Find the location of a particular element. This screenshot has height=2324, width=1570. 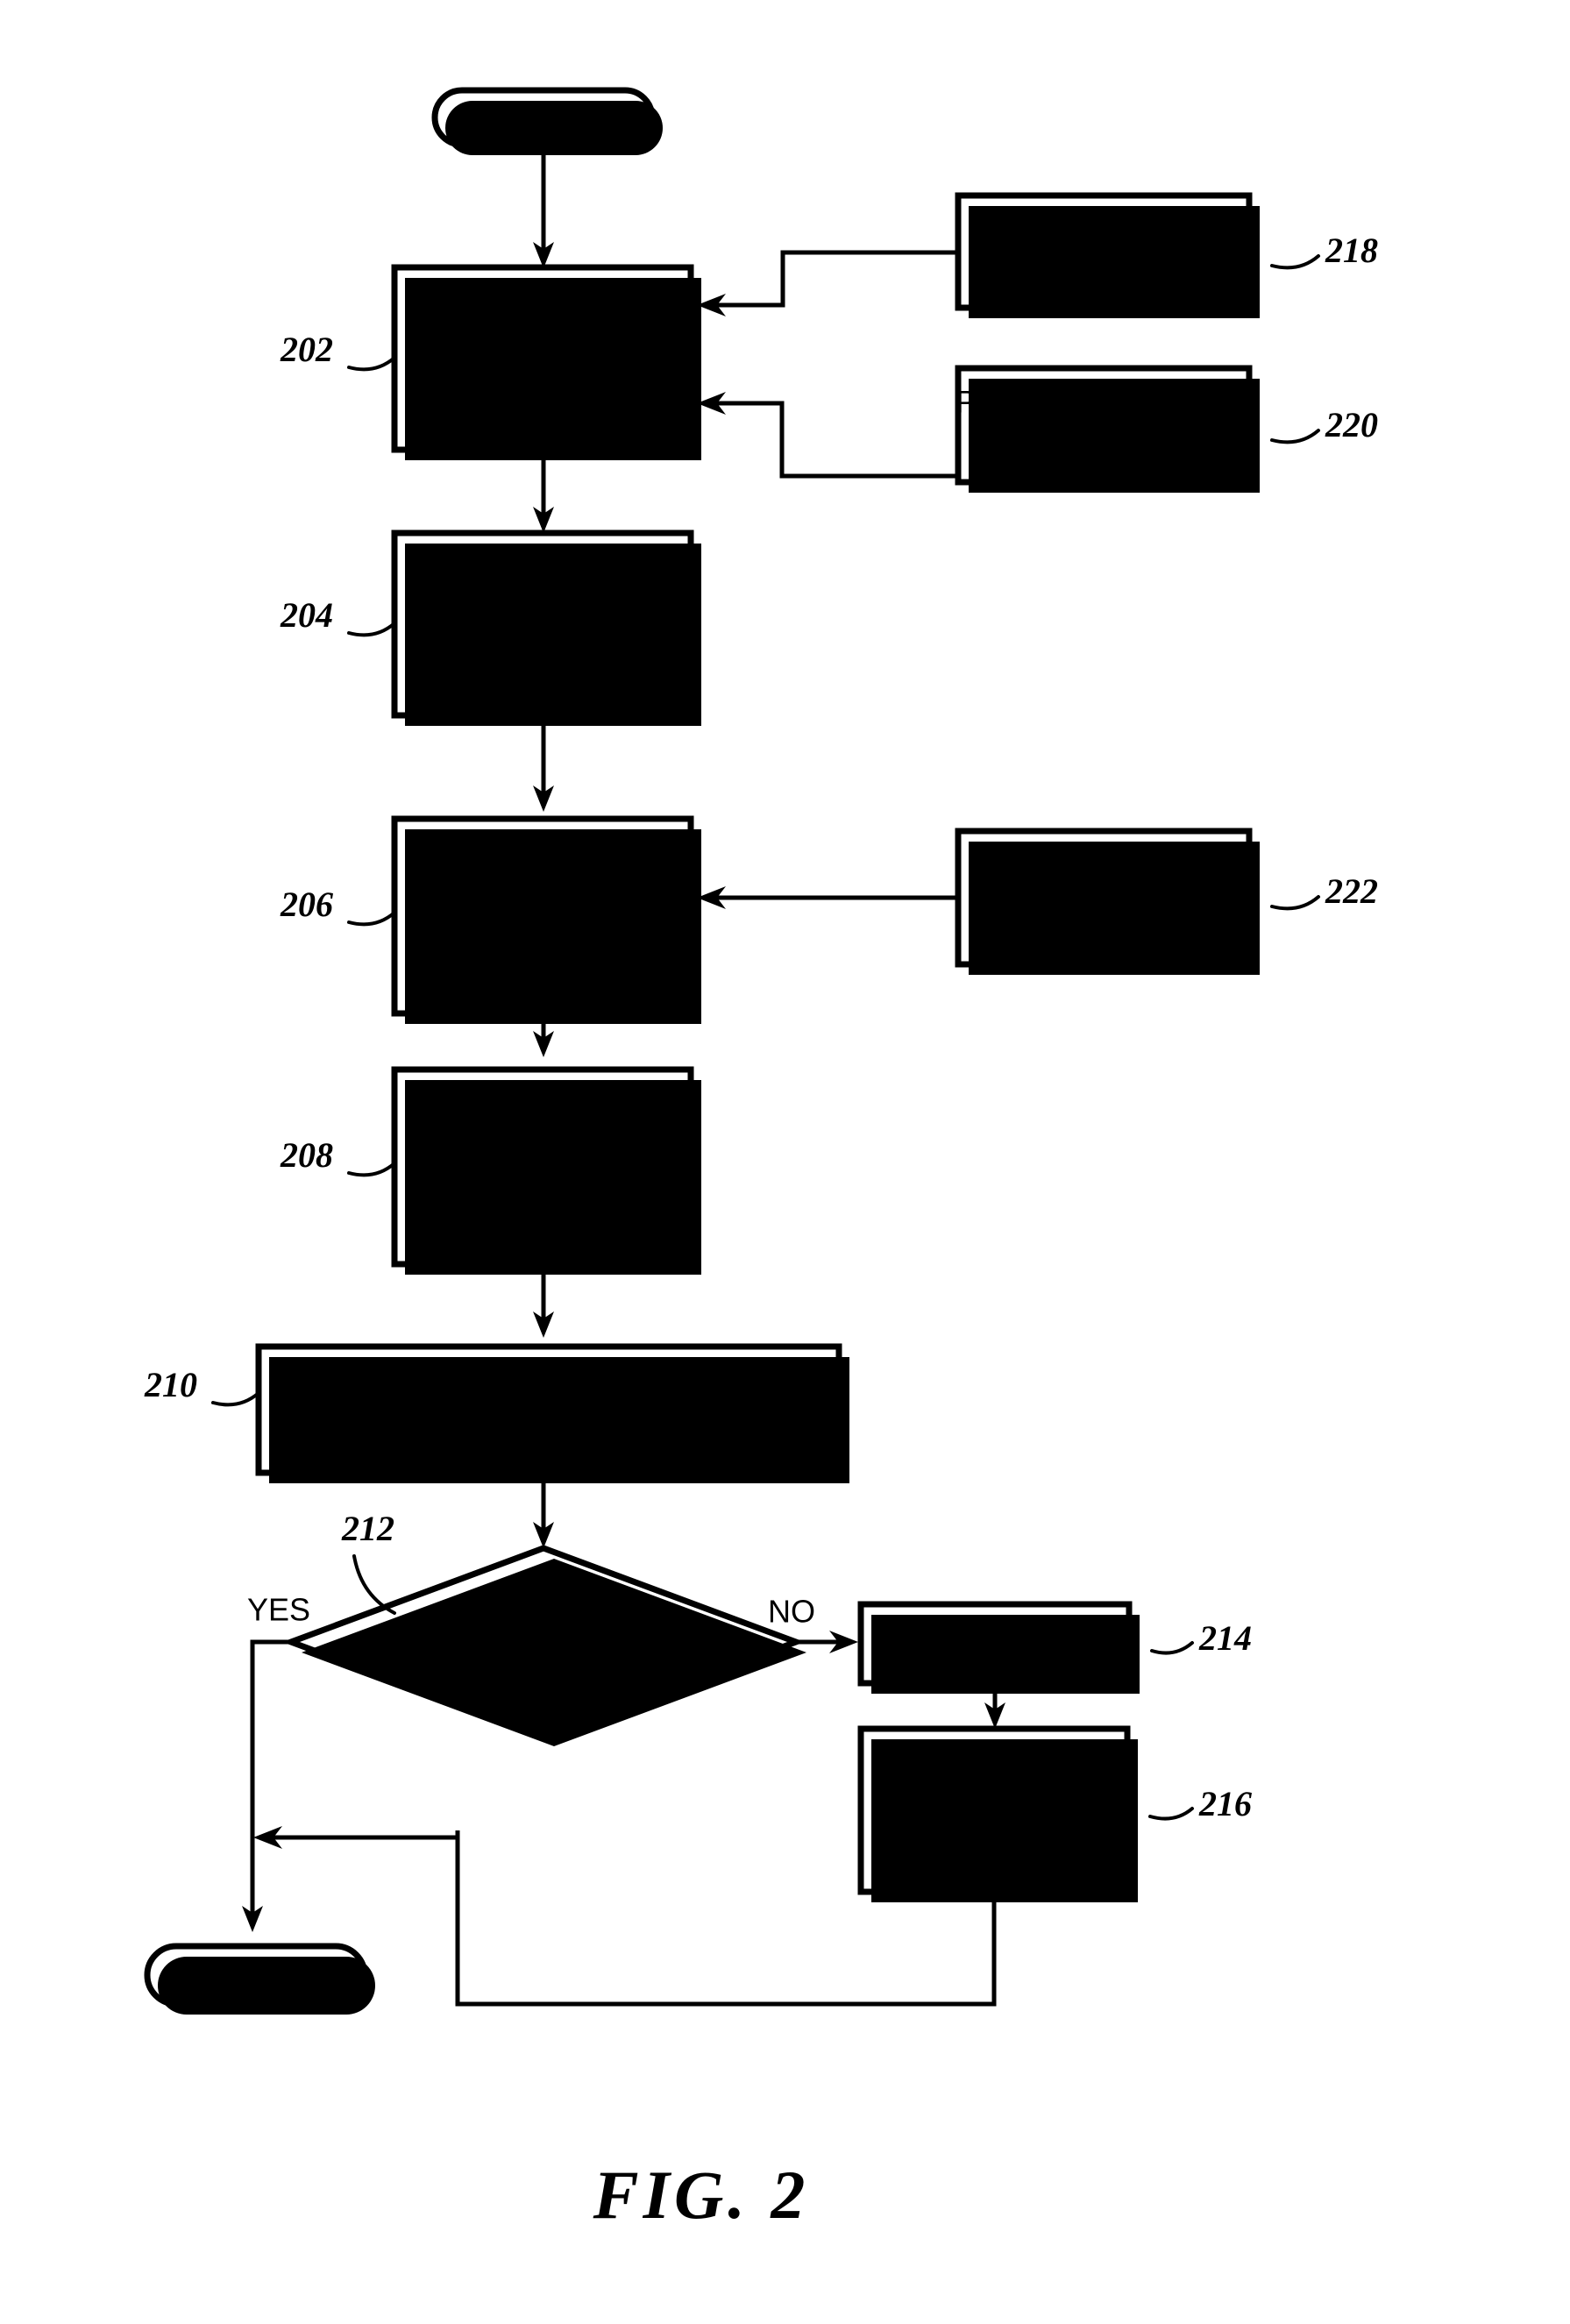

node-receive-requirements-document: RECEIVE REQUIREMENTS DOCUMENT is located at coordinates (546, 920).